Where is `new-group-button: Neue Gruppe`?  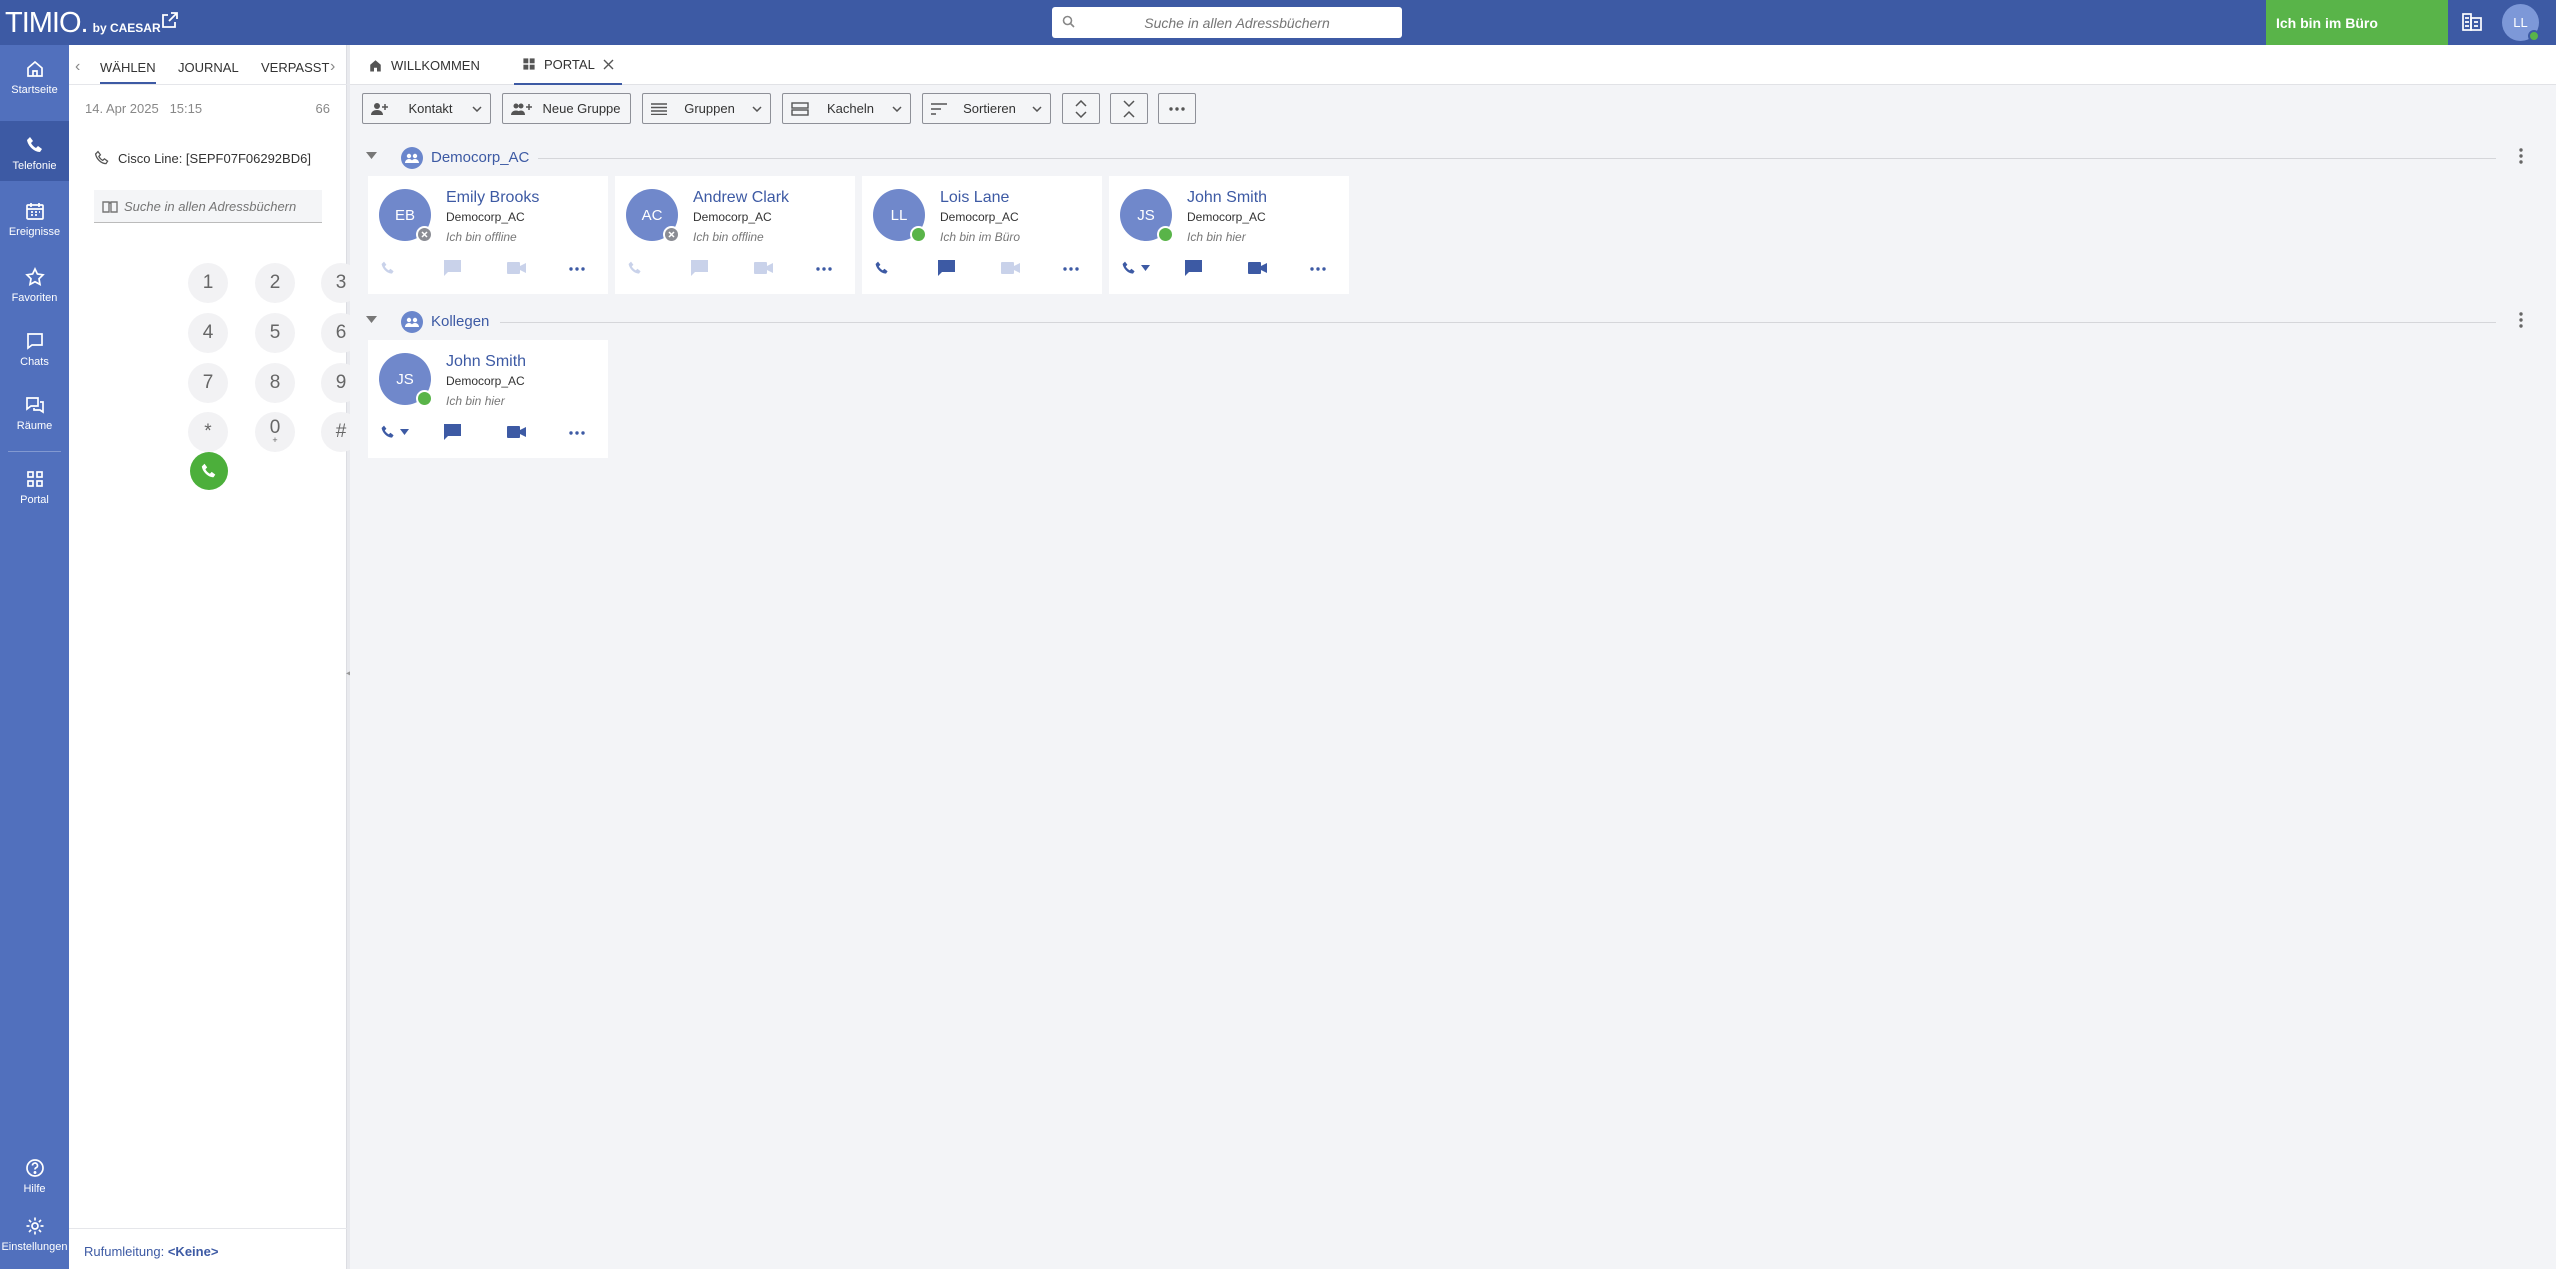 new-group-button: Neue Gruppe is located at coordinates (566, 108).